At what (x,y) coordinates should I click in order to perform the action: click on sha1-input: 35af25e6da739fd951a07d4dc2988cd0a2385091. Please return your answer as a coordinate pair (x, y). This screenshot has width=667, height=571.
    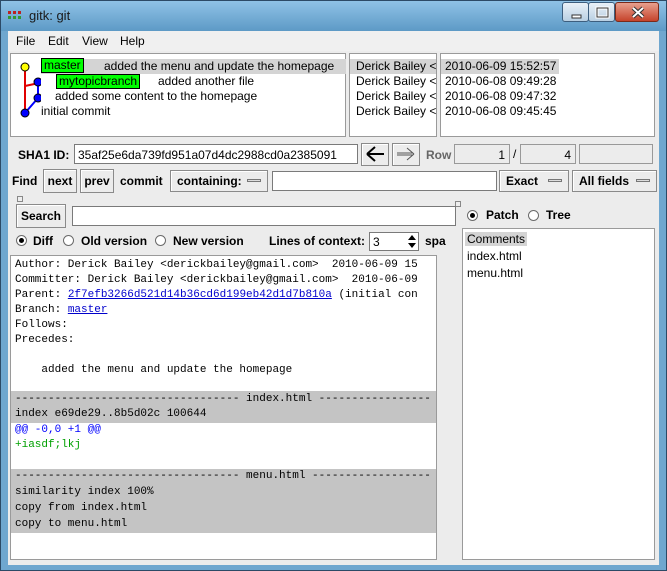
    Looking at the image, I should click on (216, 154).